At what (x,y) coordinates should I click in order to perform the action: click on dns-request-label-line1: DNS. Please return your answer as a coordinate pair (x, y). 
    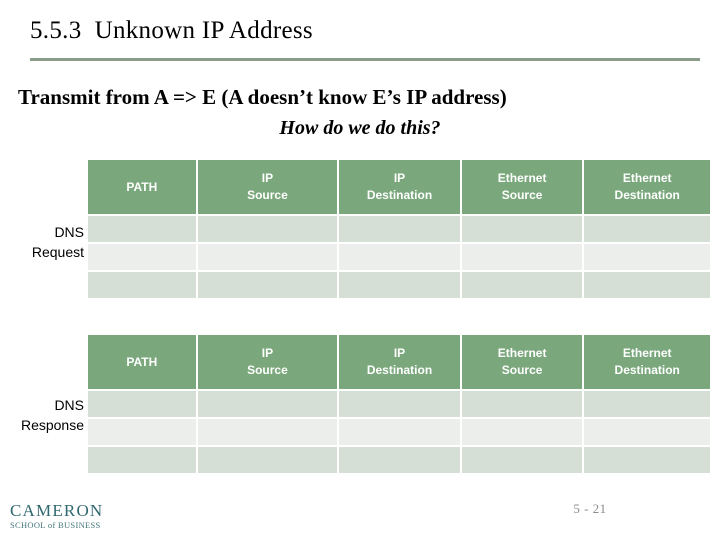
    Looking at the image, I should click on (69, 232).